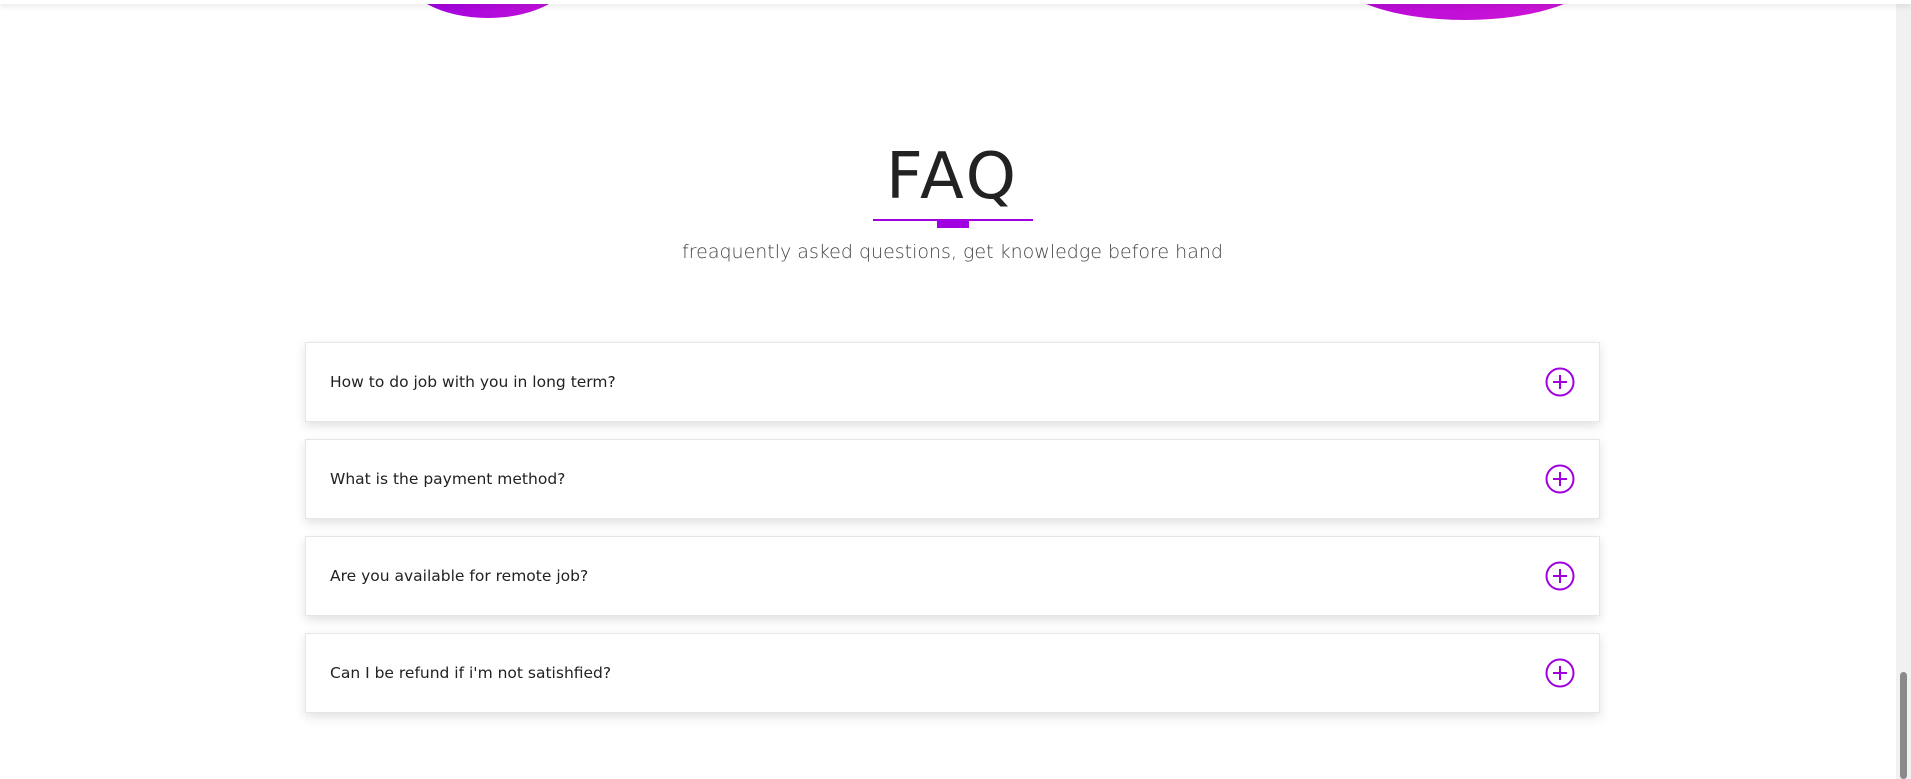 This screenshot has width=1911, height=779. I want to click on faq-question: Are you available for remote job?, so click(459, 576).